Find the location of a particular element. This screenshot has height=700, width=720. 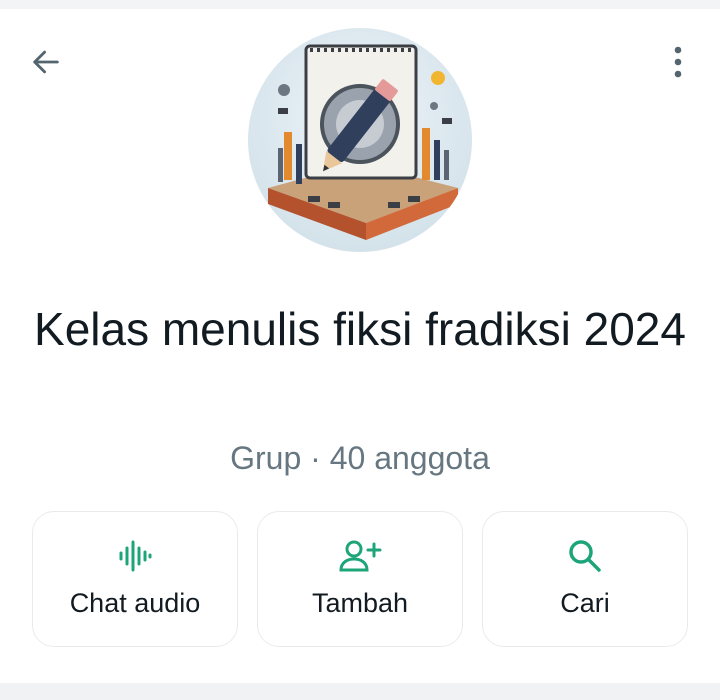

group-avatar is located at coordinates (360, 140).